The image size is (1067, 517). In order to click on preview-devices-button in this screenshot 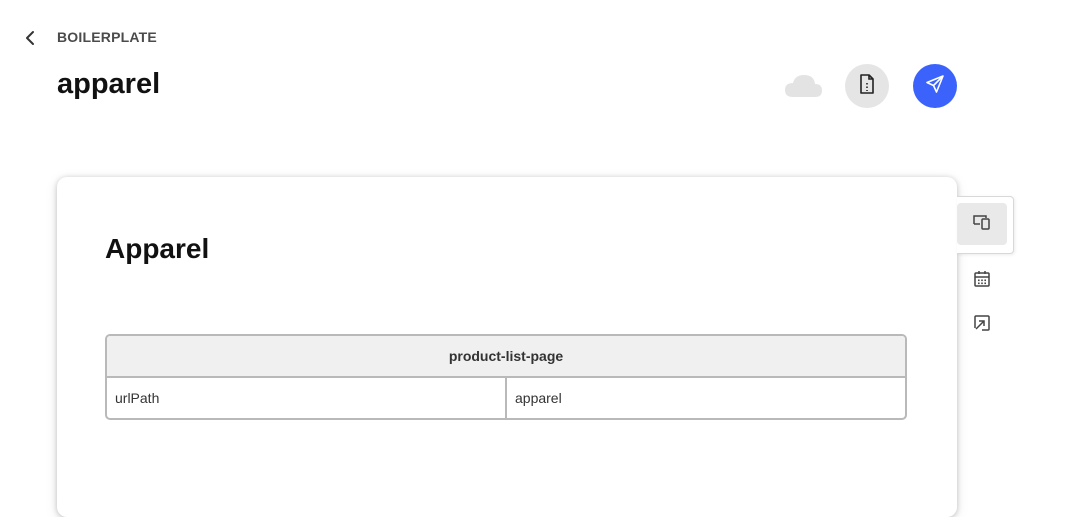, I will do `click(982, 224)`.